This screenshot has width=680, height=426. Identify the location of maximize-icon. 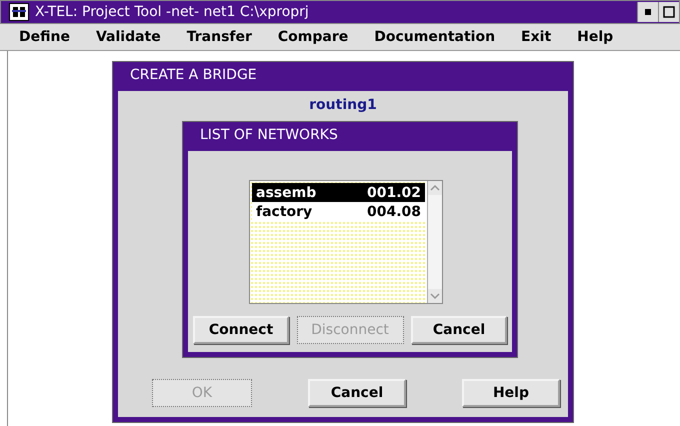
(669, 12).